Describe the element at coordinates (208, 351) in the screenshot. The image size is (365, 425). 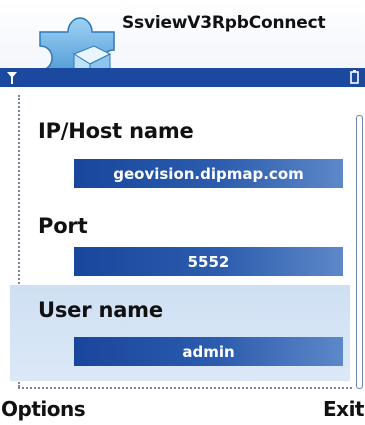
I see `user-name-field: admin` at that location.